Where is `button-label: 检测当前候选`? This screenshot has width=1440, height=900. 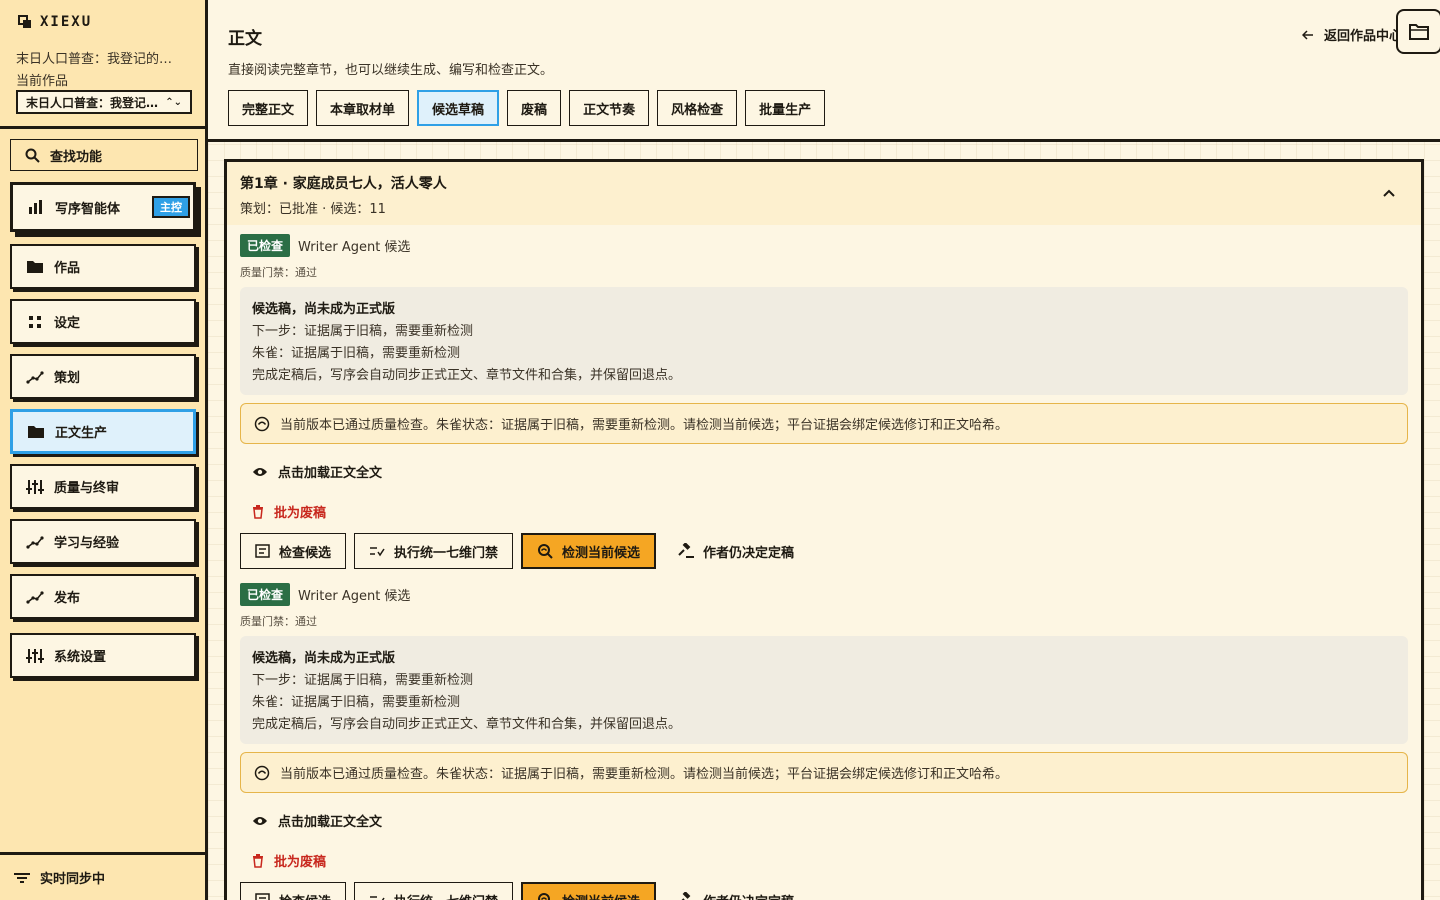 button-label: 检测当前候选 is located at coordinates (601, 553).